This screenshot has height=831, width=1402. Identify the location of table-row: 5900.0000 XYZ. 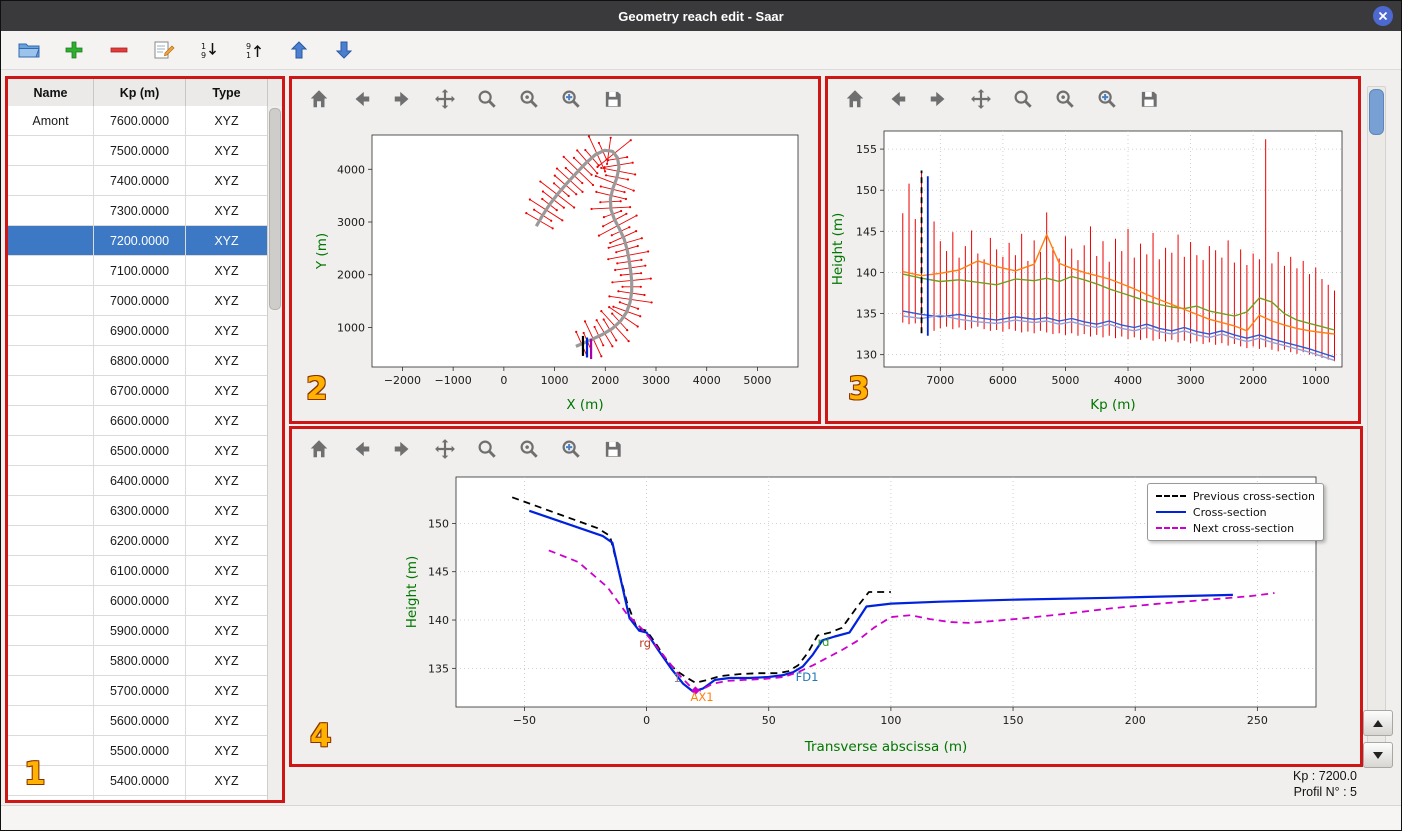
(138, 631).